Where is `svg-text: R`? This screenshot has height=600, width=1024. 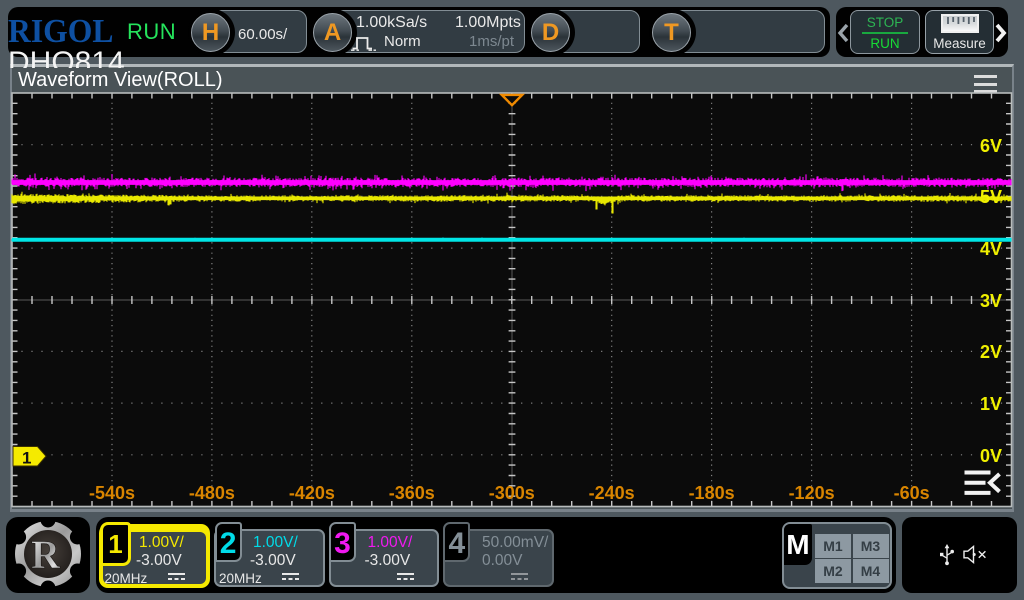
svg-text: R is located at coordinates (46, 554).